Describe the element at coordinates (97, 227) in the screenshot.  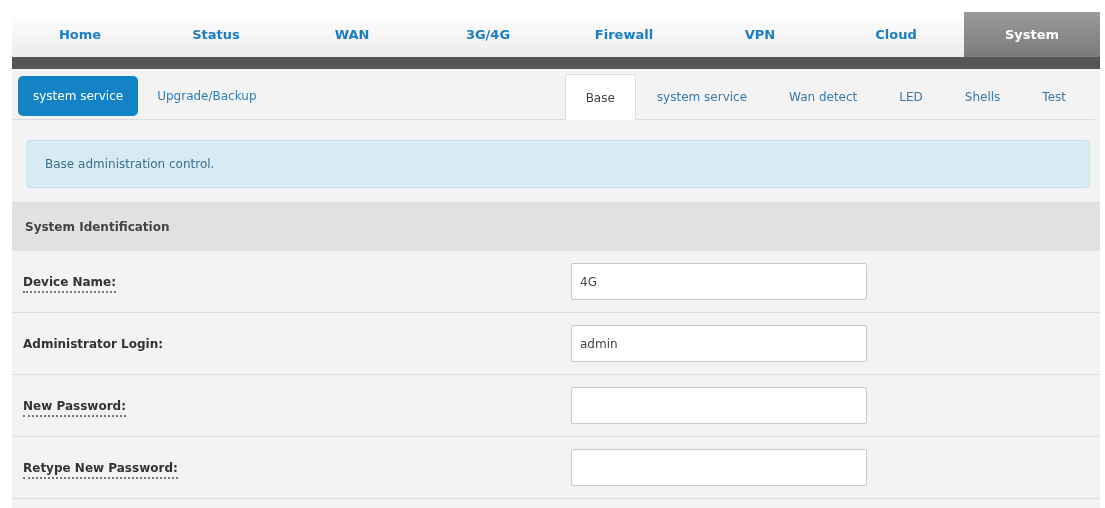
I see `section-title: System Identification` at that location.